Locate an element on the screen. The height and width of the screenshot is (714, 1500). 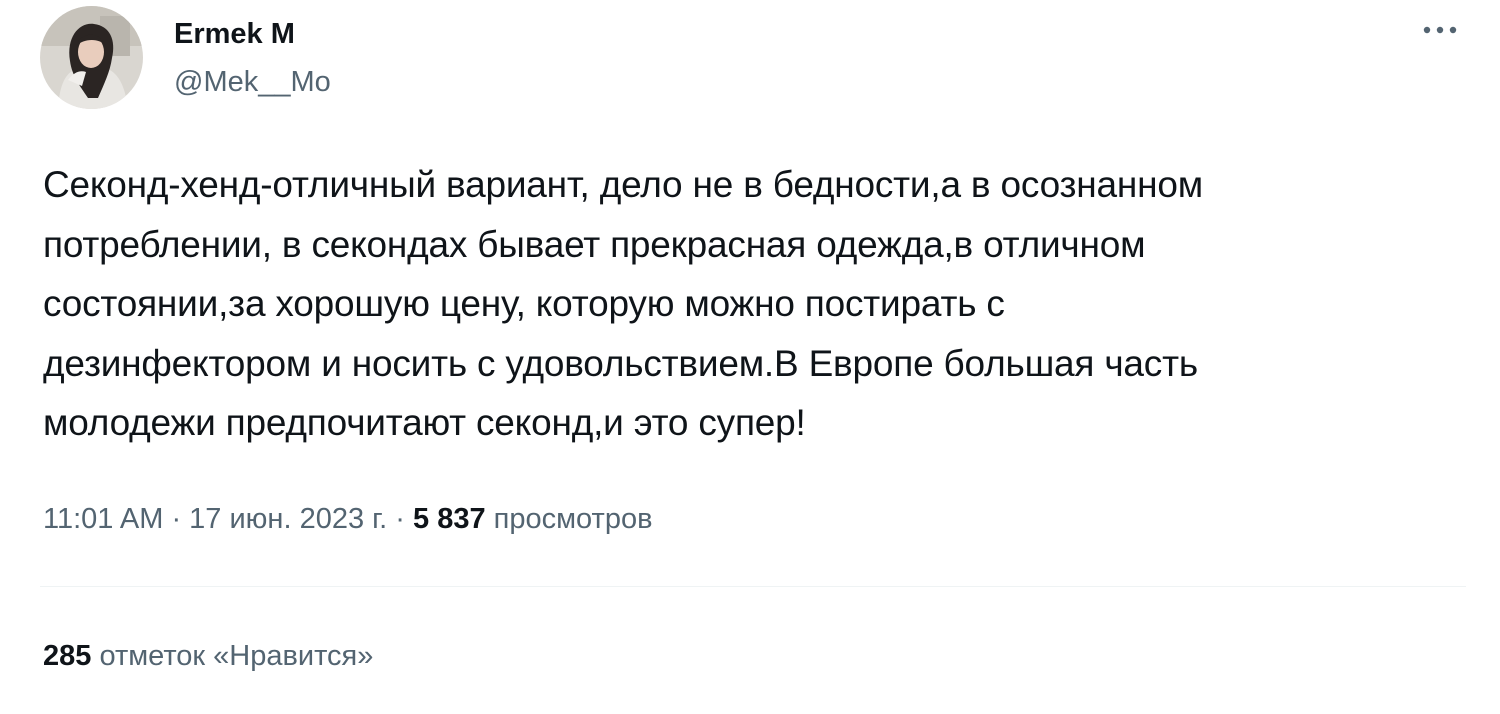
author-handle: @Mek__Mo is located at coordinates (252, 82).